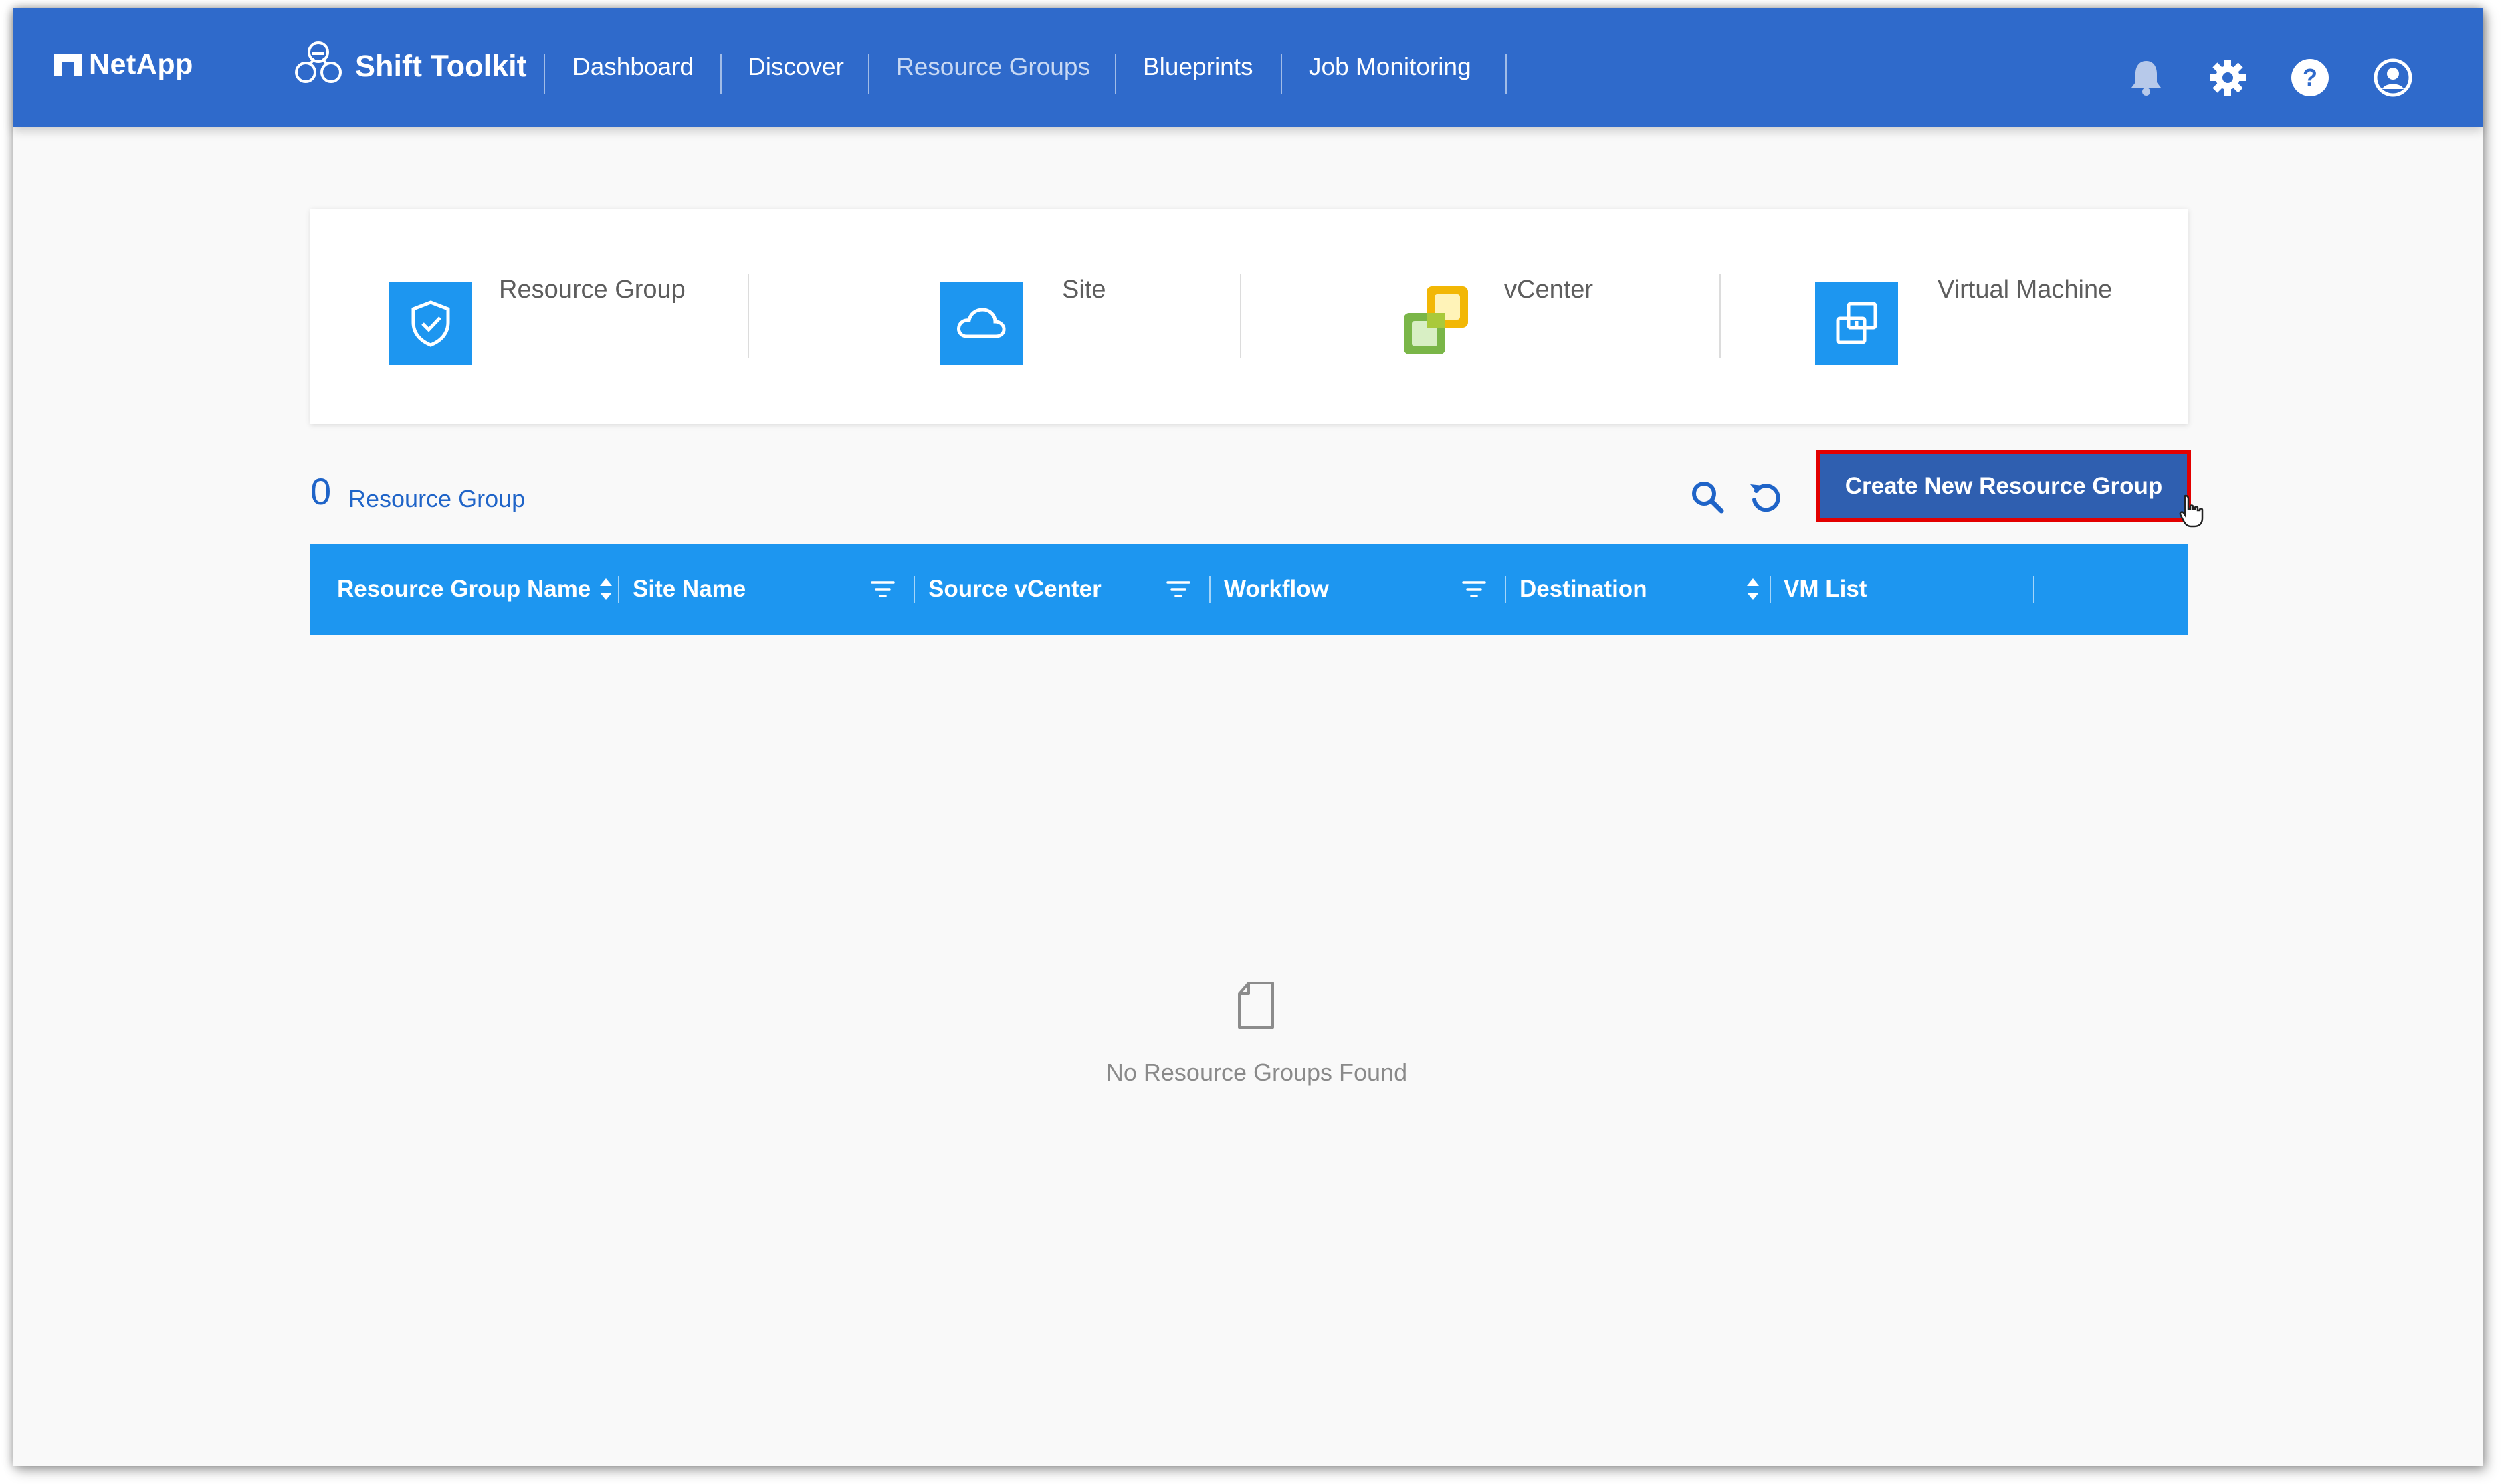 The image size is (2508, 1484). I want to click on app-name: Shift Toolkit, so click(441, 66).